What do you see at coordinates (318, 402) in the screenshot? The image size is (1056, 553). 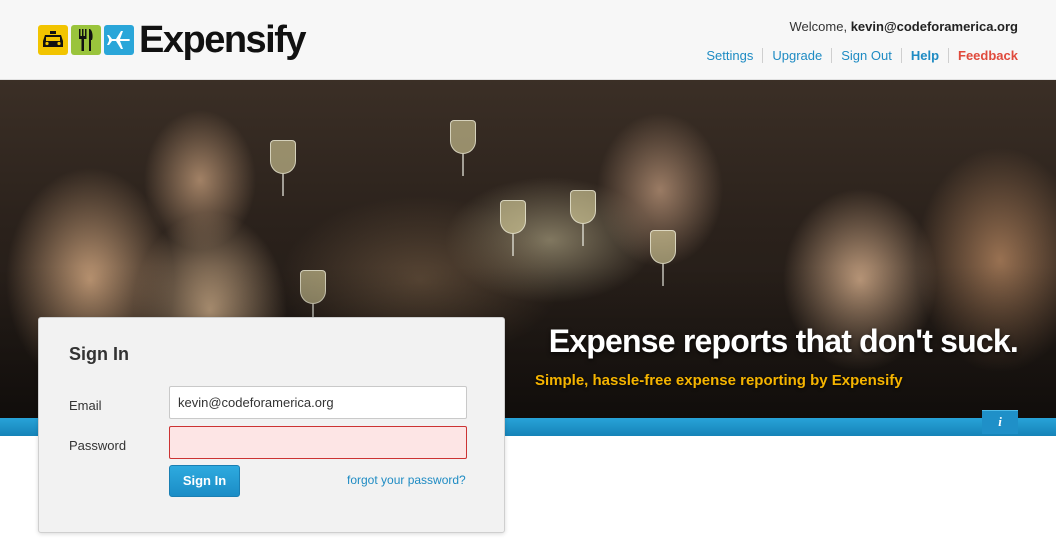 I see `email-field` at bounding box center [318, 402].